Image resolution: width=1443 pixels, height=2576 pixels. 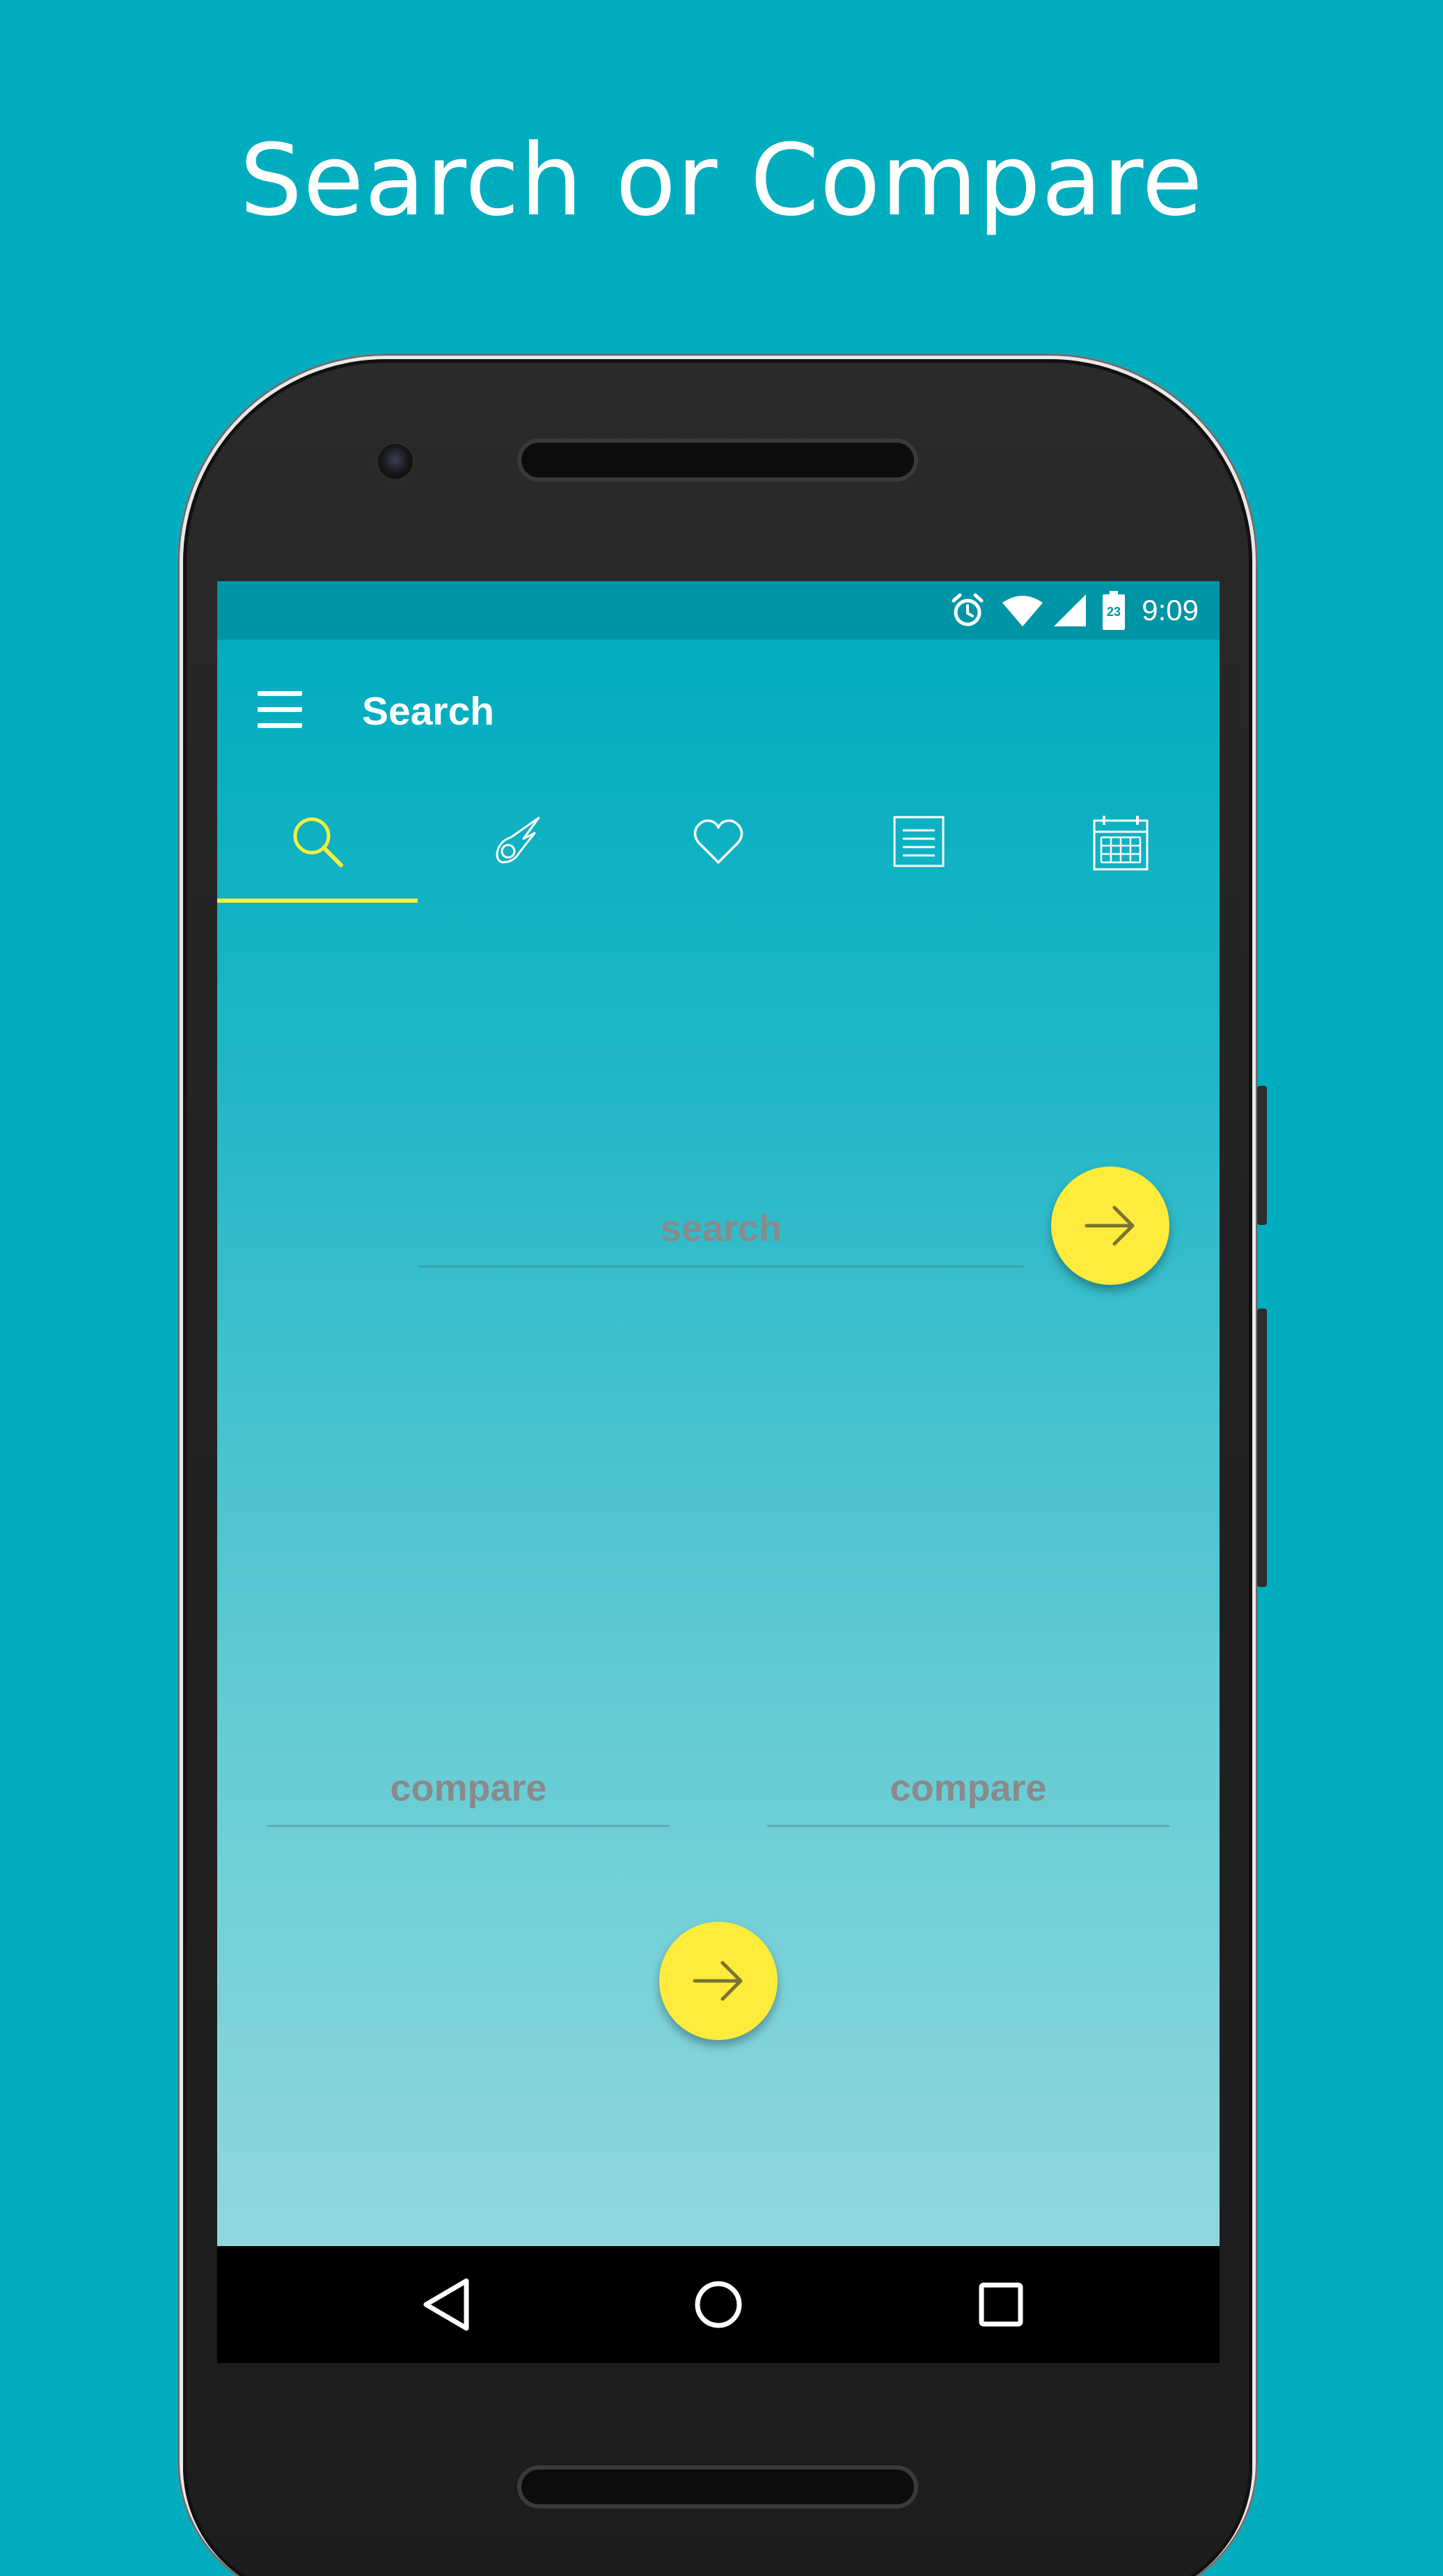 I want to click on phone-power-button, so click(x=1262, y=1155).